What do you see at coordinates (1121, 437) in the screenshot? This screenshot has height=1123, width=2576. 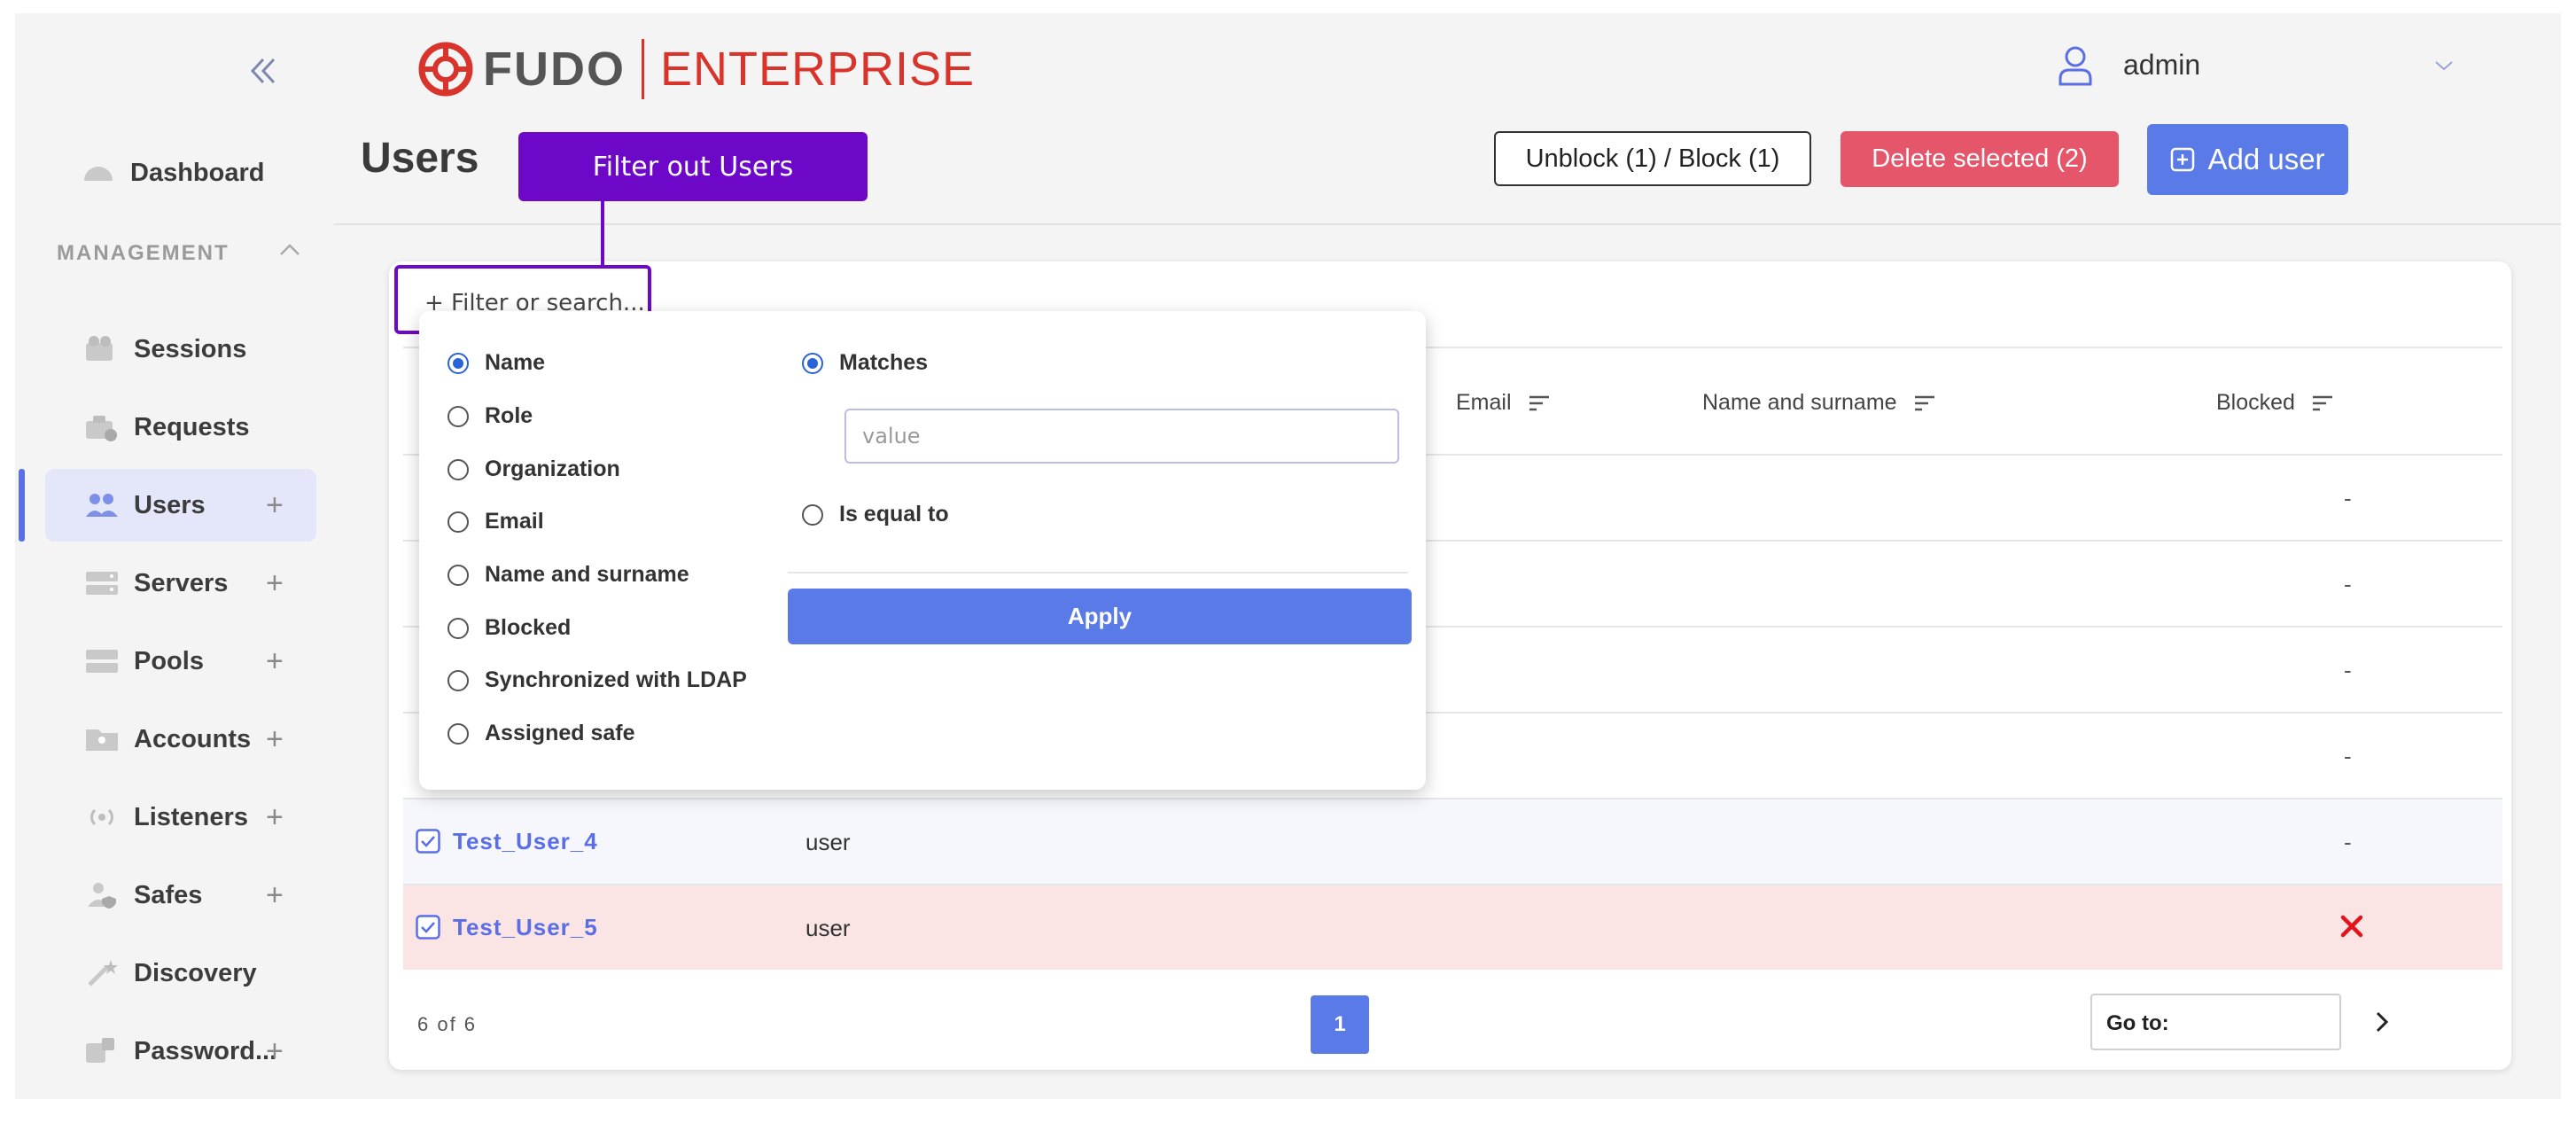 I see `filter-value-input` at bounding box center [1121, 437].